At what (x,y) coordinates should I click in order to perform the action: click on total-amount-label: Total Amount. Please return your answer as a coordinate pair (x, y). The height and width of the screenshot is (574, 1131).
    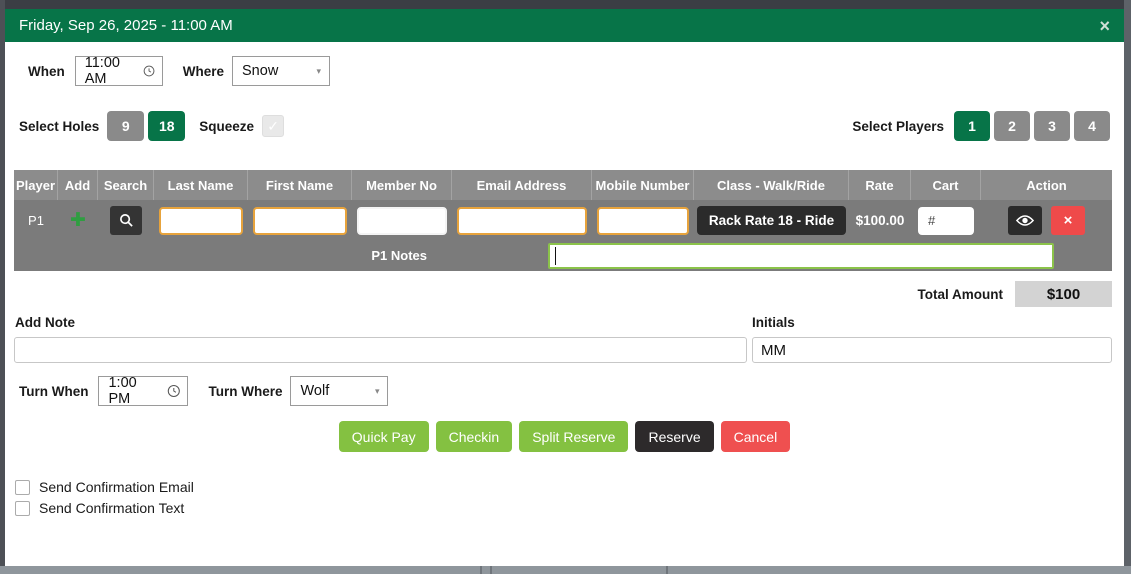
    Looking at the image, I should click on (960, 294).